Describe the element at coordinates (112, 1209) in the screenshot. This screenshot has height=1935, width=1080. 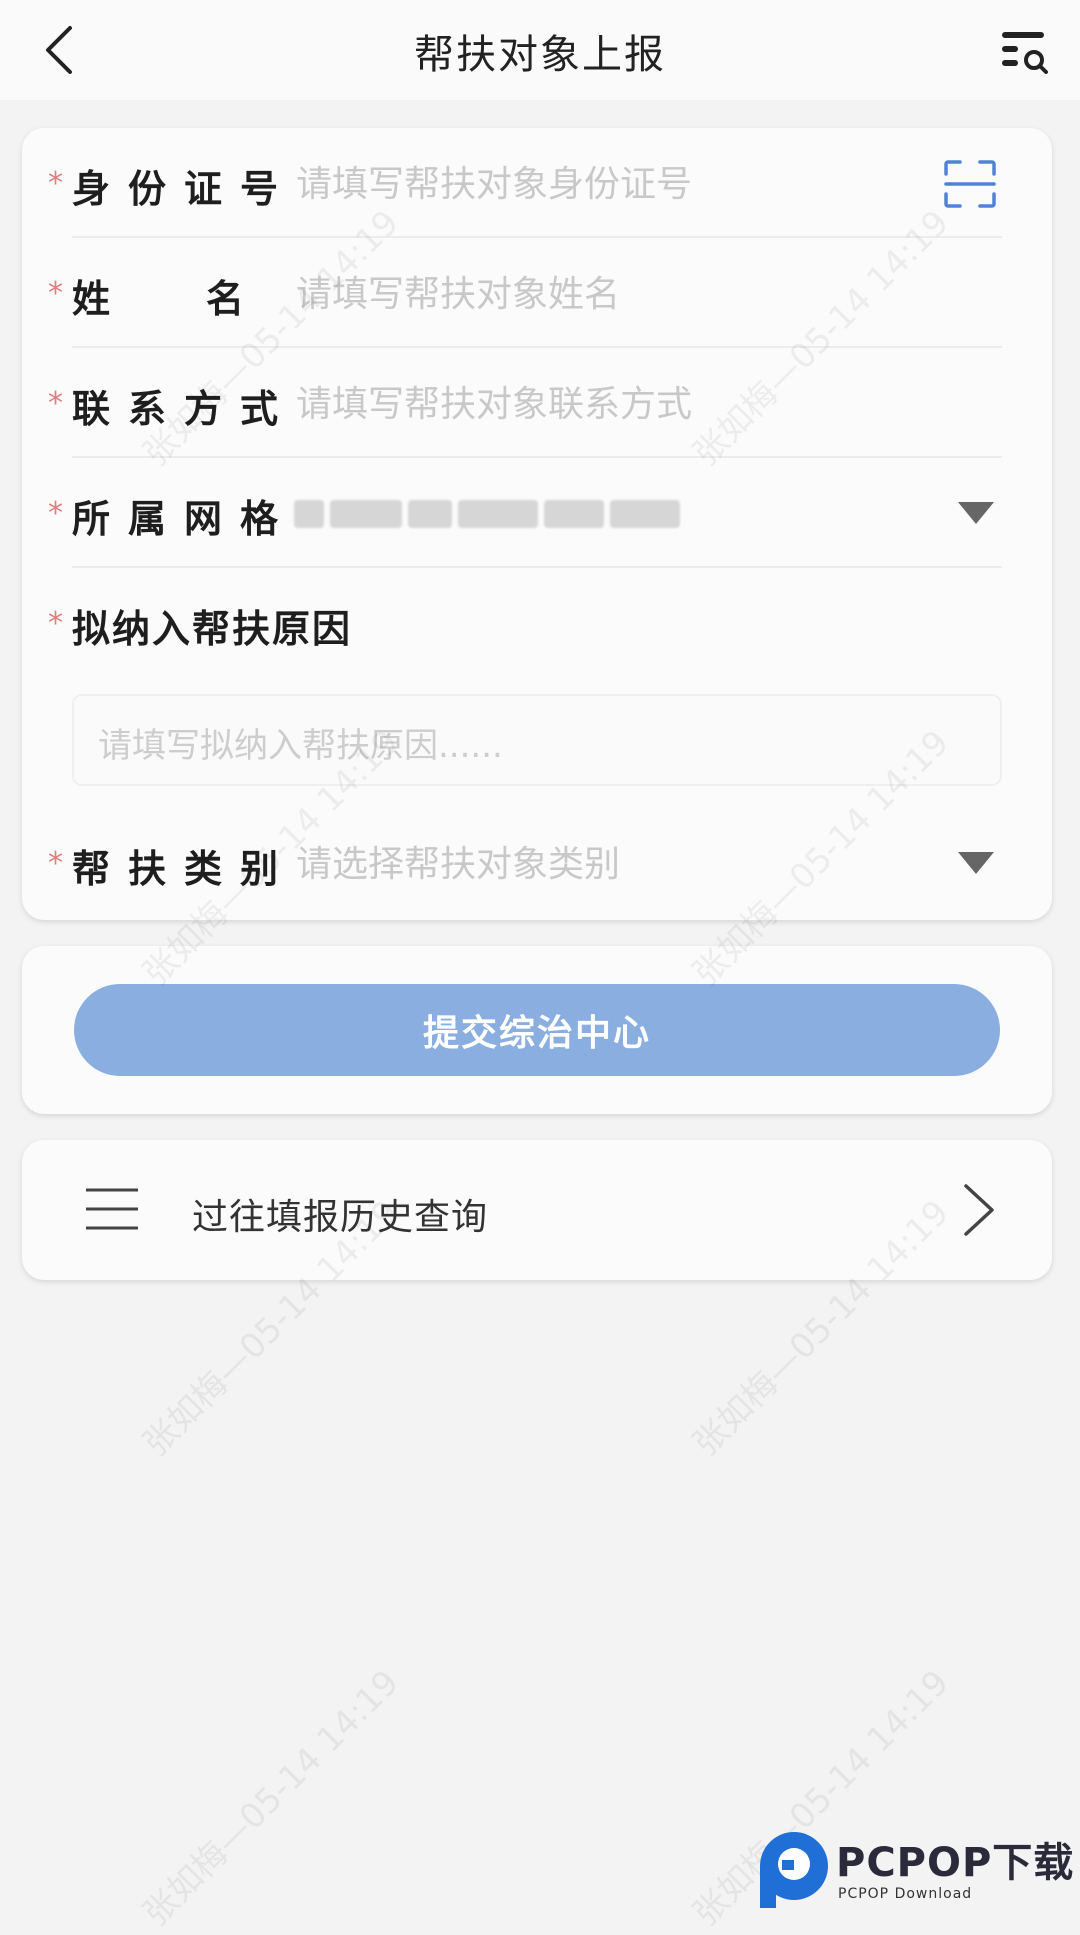
I see `menu-icon` at that location.